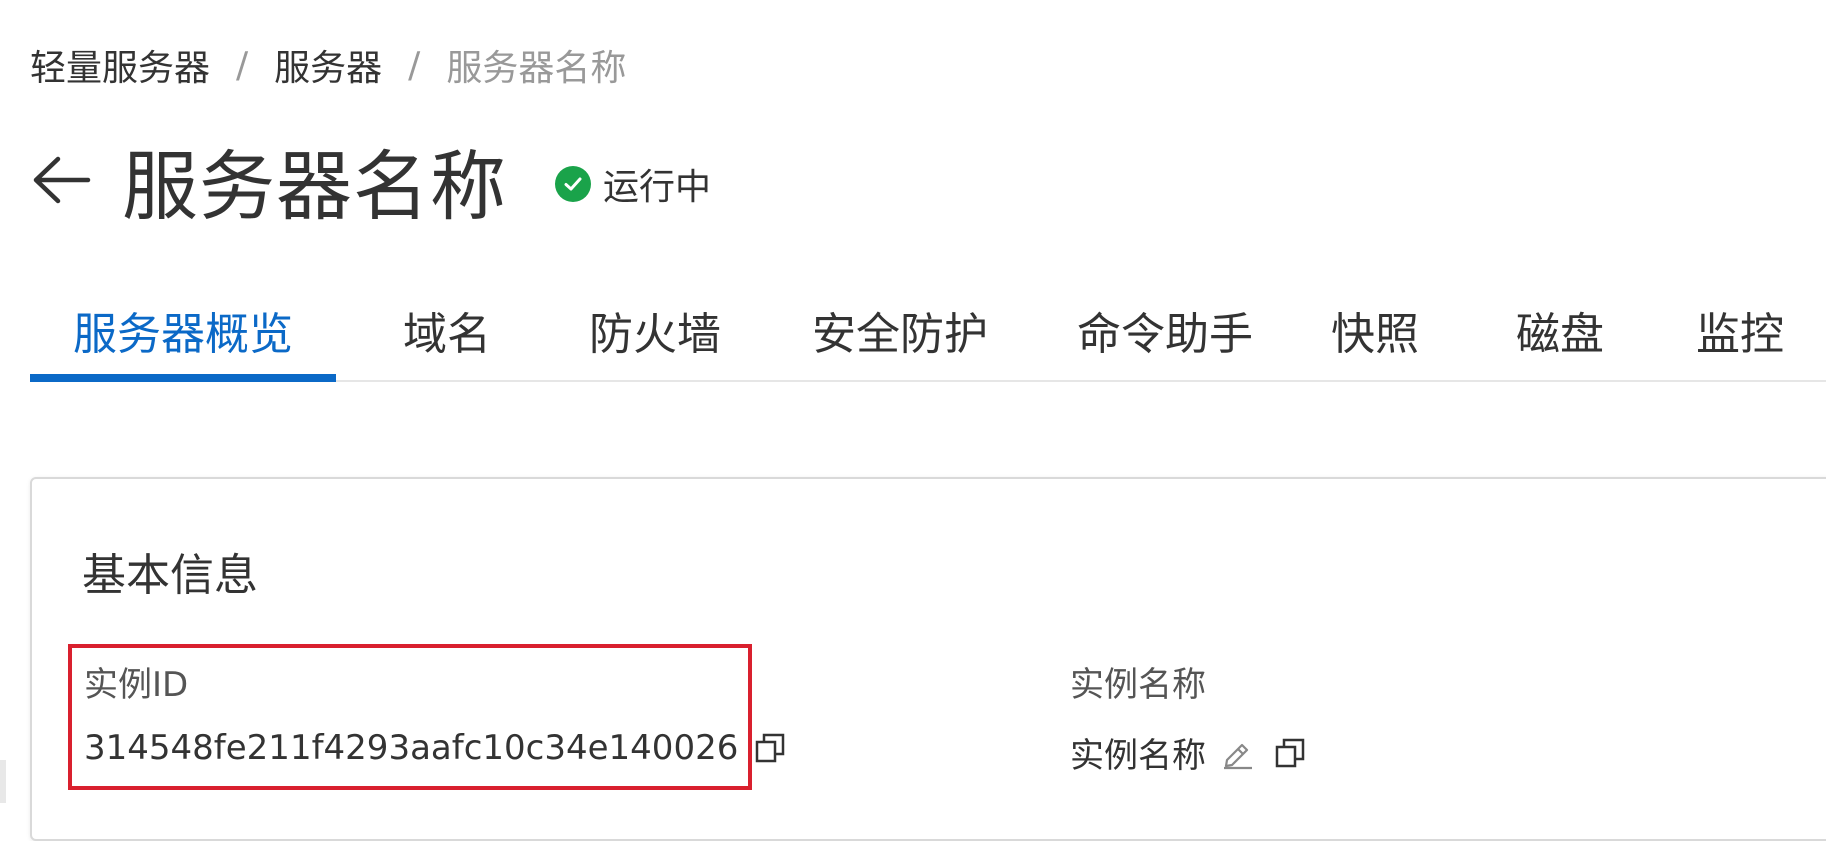 The width and height of the screenshot is (1826, 841). I want to click on tab-monitor: 监控, so click(1740, 330).